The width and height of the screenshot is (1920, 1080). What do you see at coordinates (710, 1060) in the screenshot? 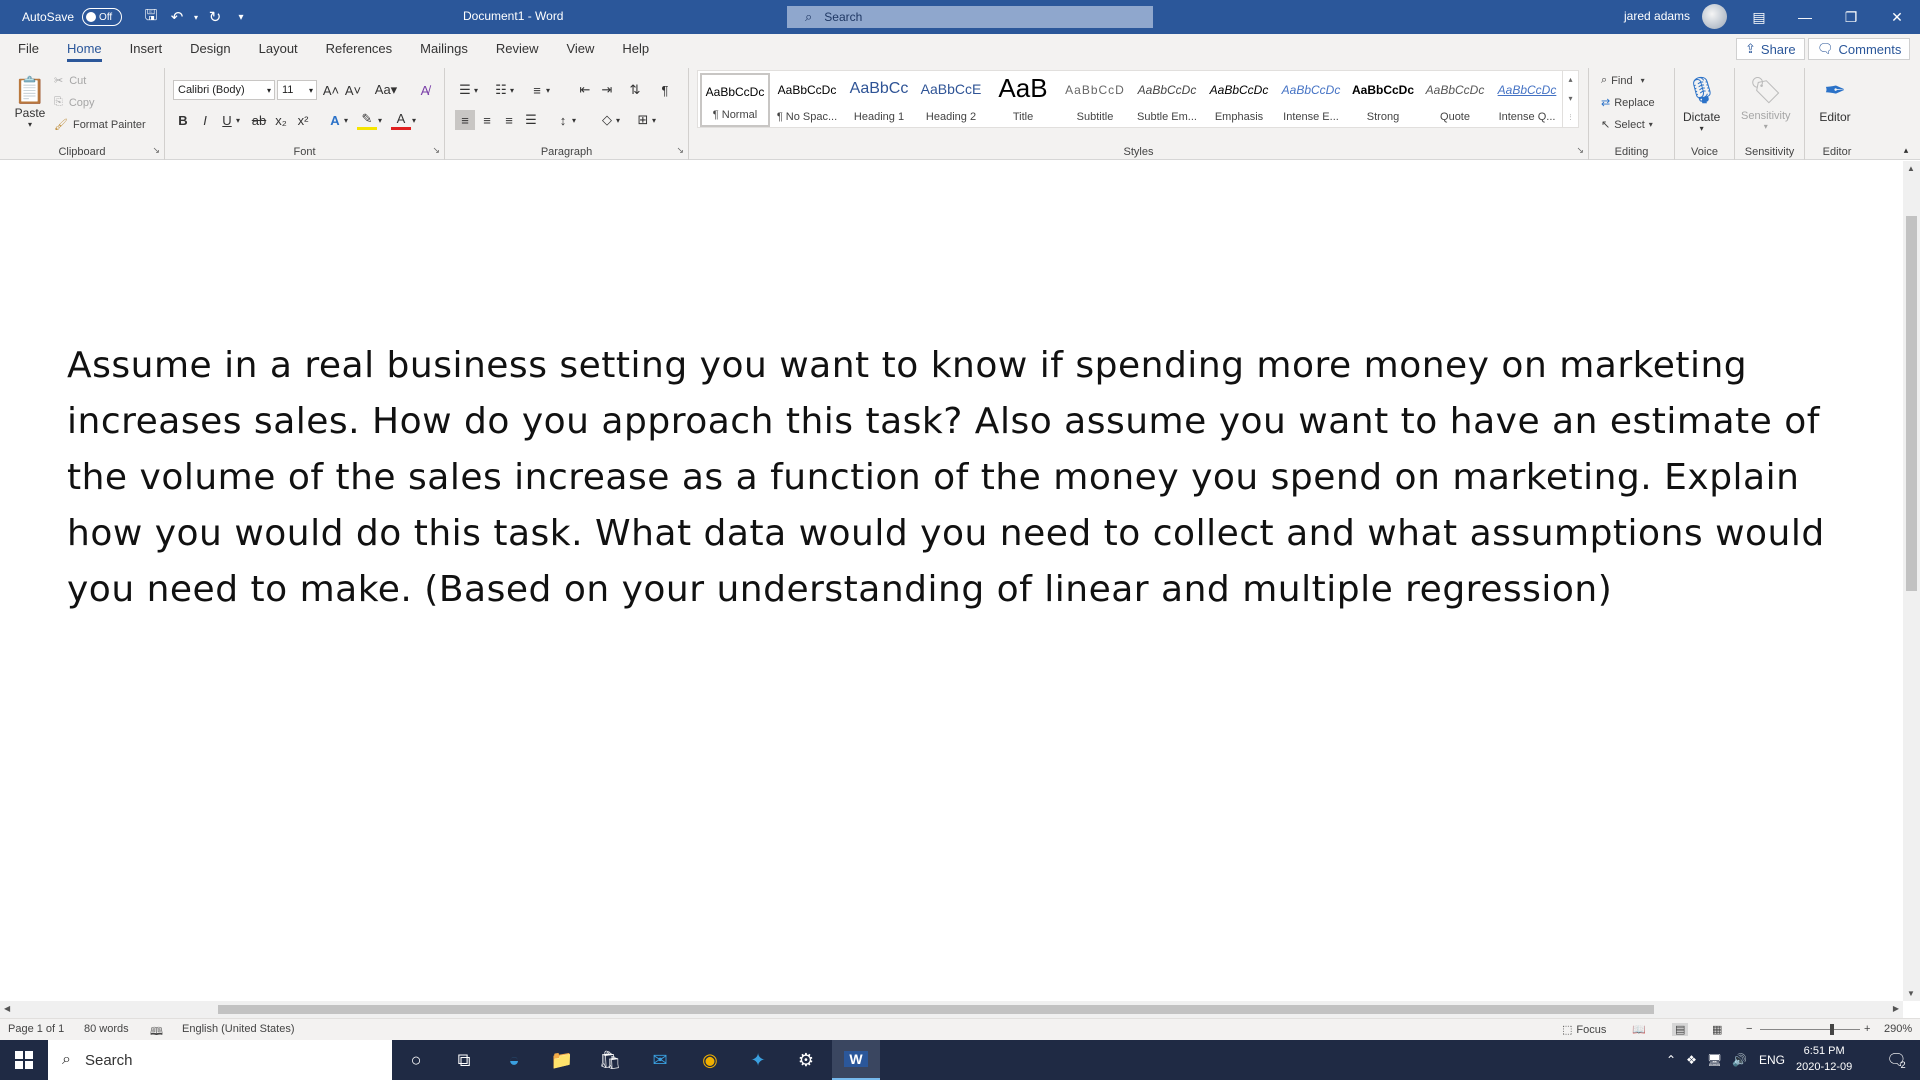
I see `chrome-icon: ◉` at bounding box center [710, 1060].